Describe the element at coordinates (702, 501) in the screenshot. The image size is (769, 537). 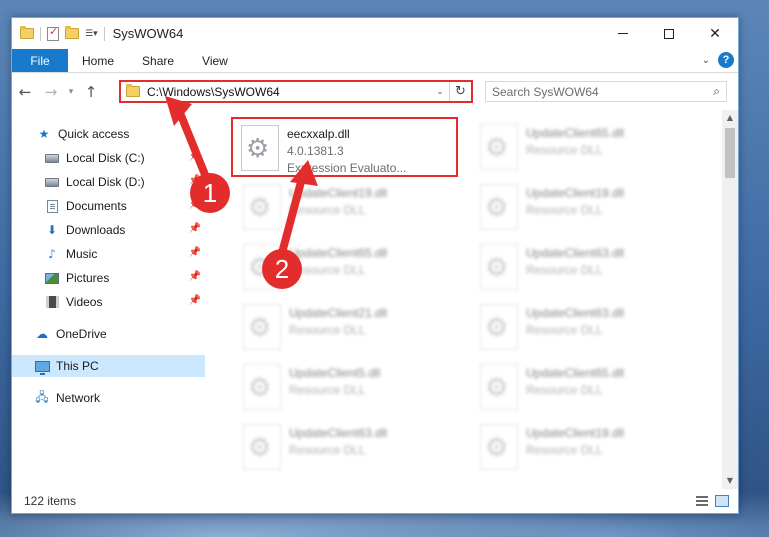
I see `details-view-button` at that location.